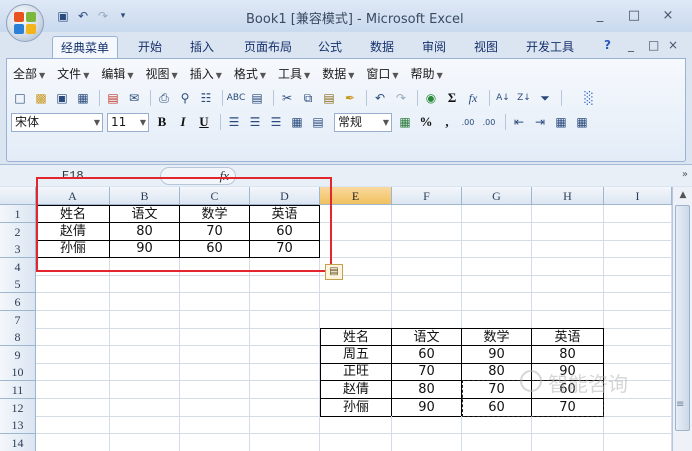  Describe the element at coordinates (497, 249) in the screenshot. I see `cell-g3` at that location.